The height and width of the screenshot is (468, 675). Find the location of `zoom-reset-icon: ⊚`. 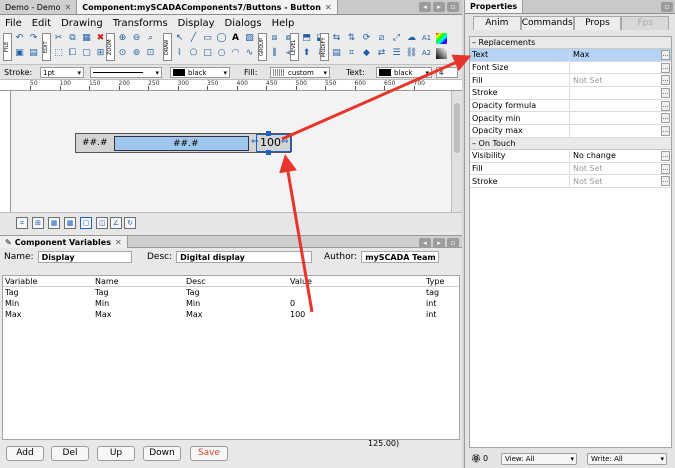

zoom-reset-icon: ⊚ is located at coordinates (136, 53).